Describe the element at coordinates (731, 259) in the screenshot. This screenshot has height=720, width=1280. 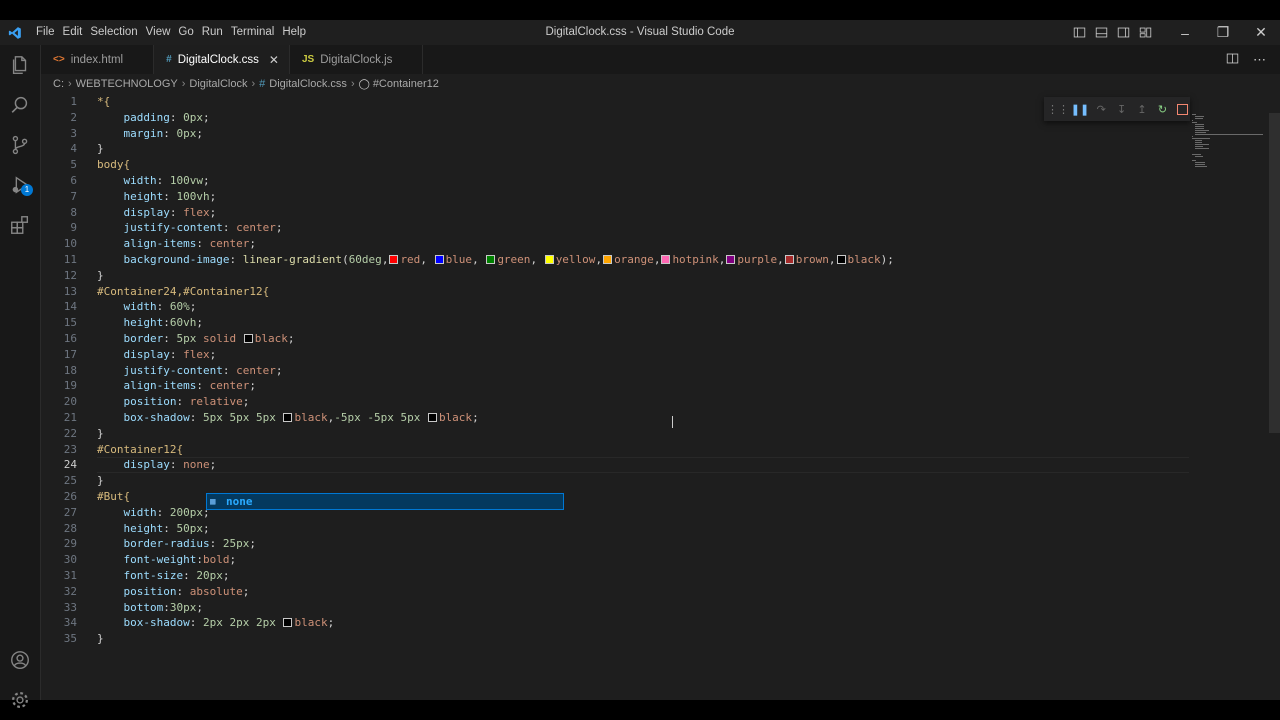
I see `color-swatch-purple` at that location.